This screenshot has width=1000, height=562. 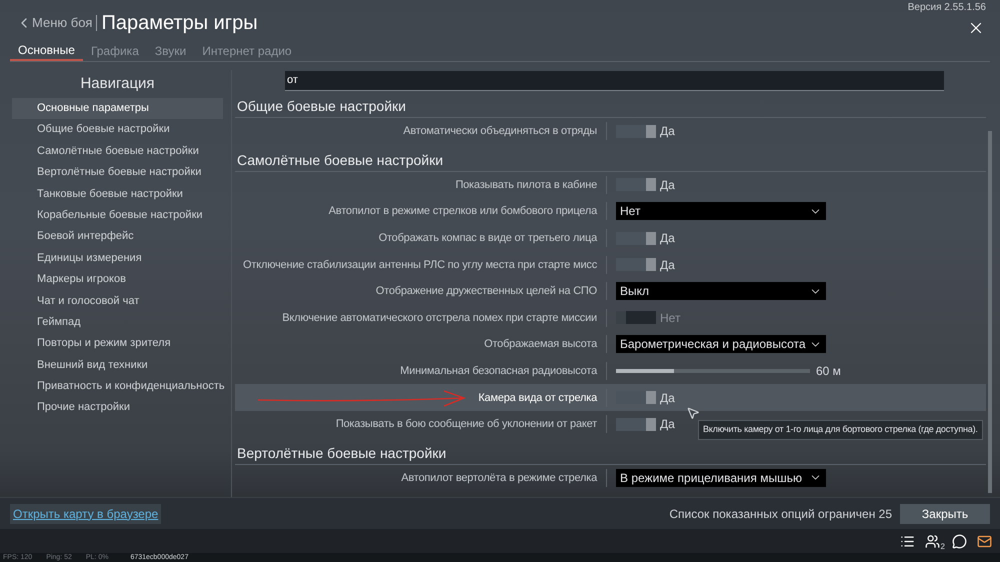 I want to click on back-button: Меню боя, so click(x=54, y=23).